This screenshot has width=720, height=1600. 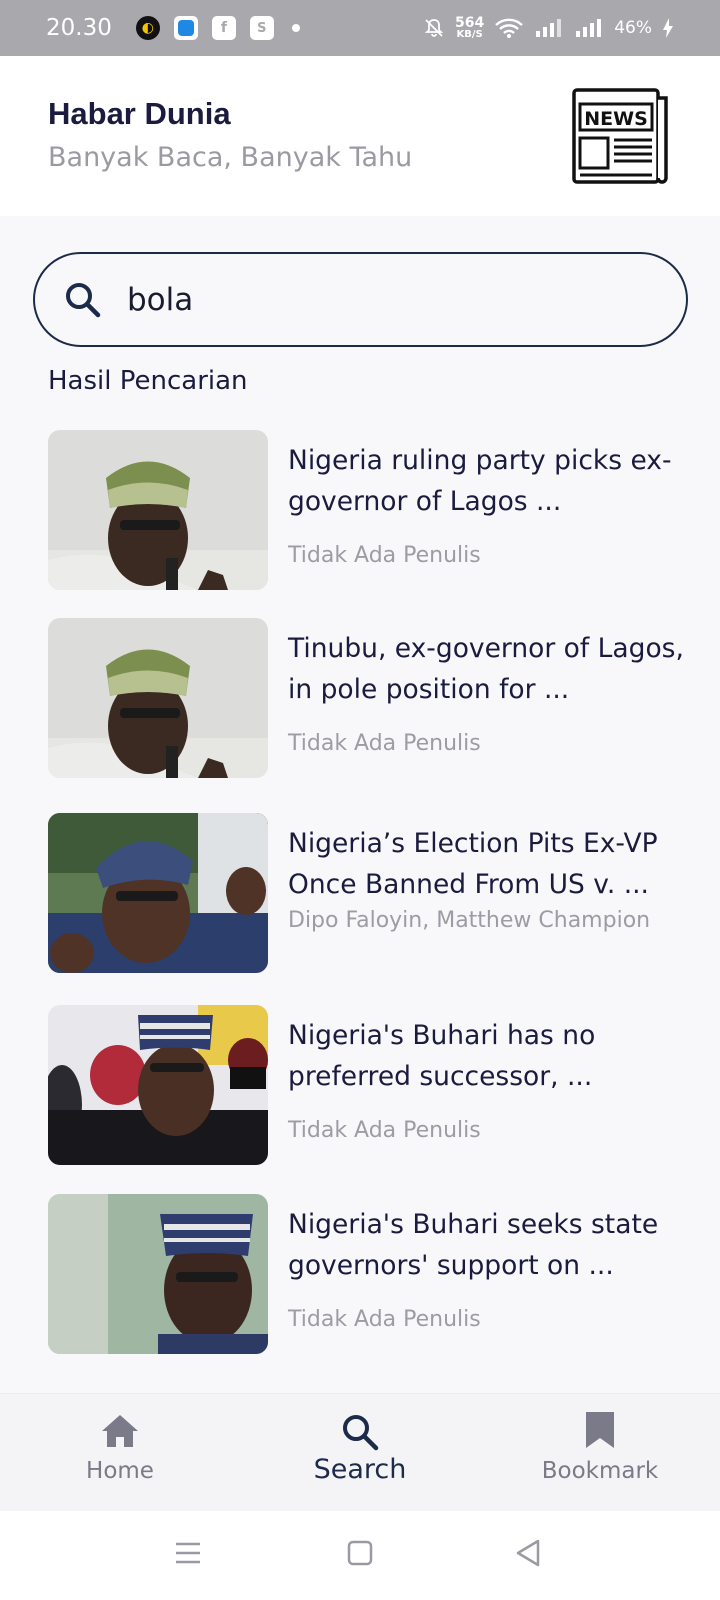 I want to click on search-bar, so click(x=360, y=299).